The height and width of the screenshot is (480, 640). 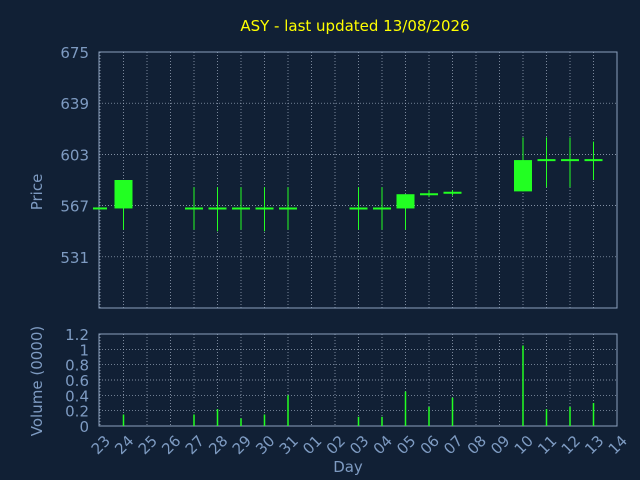 I want to click on chart-title: ASY - last updated 13/08/2026, so click(x=354, y=26).